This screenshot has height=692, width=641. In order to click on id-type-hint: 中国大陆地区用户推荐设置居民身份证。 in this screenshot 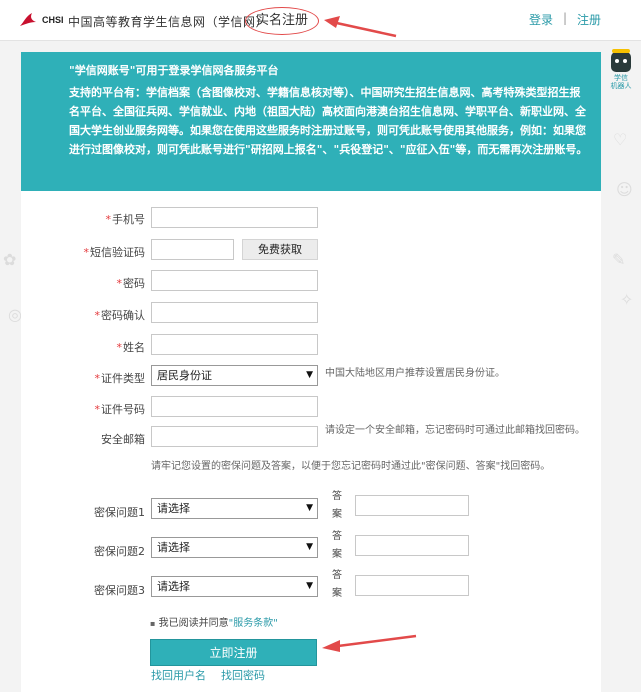, I will do `click(415, 373)`.